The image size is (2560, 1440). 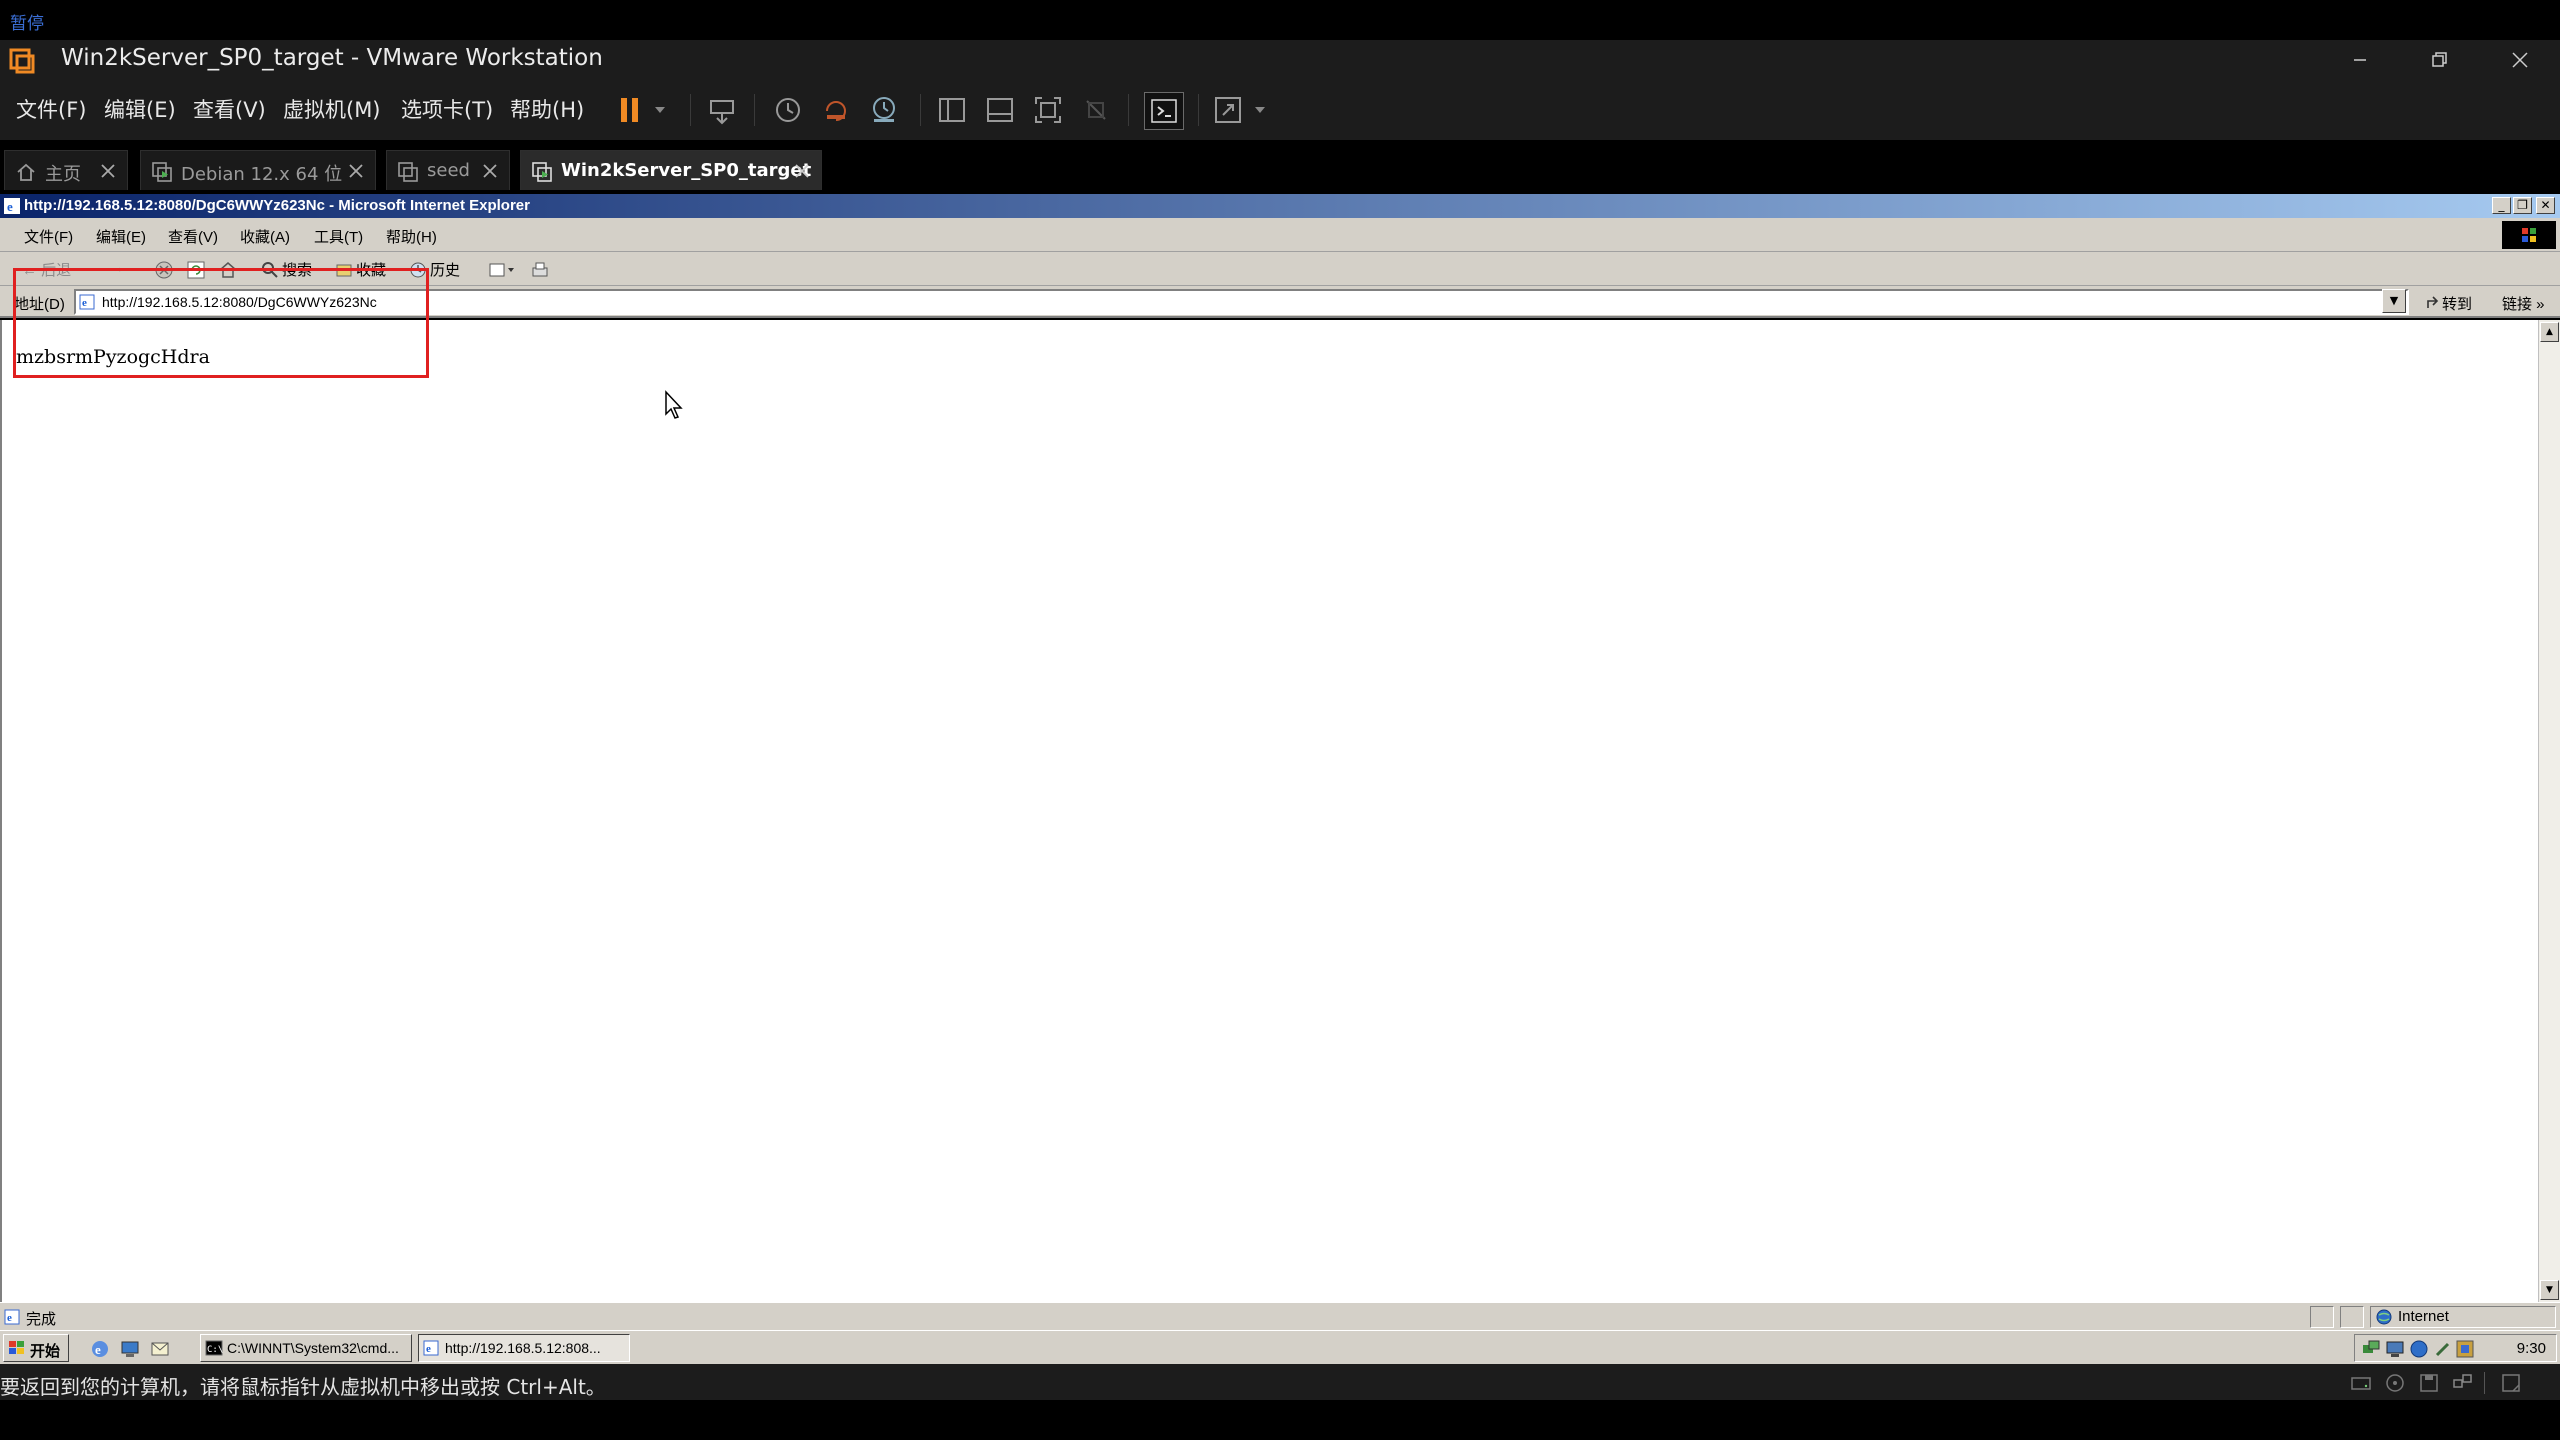 I want to click on start-button: 开始, so click(x=36, y=1348).